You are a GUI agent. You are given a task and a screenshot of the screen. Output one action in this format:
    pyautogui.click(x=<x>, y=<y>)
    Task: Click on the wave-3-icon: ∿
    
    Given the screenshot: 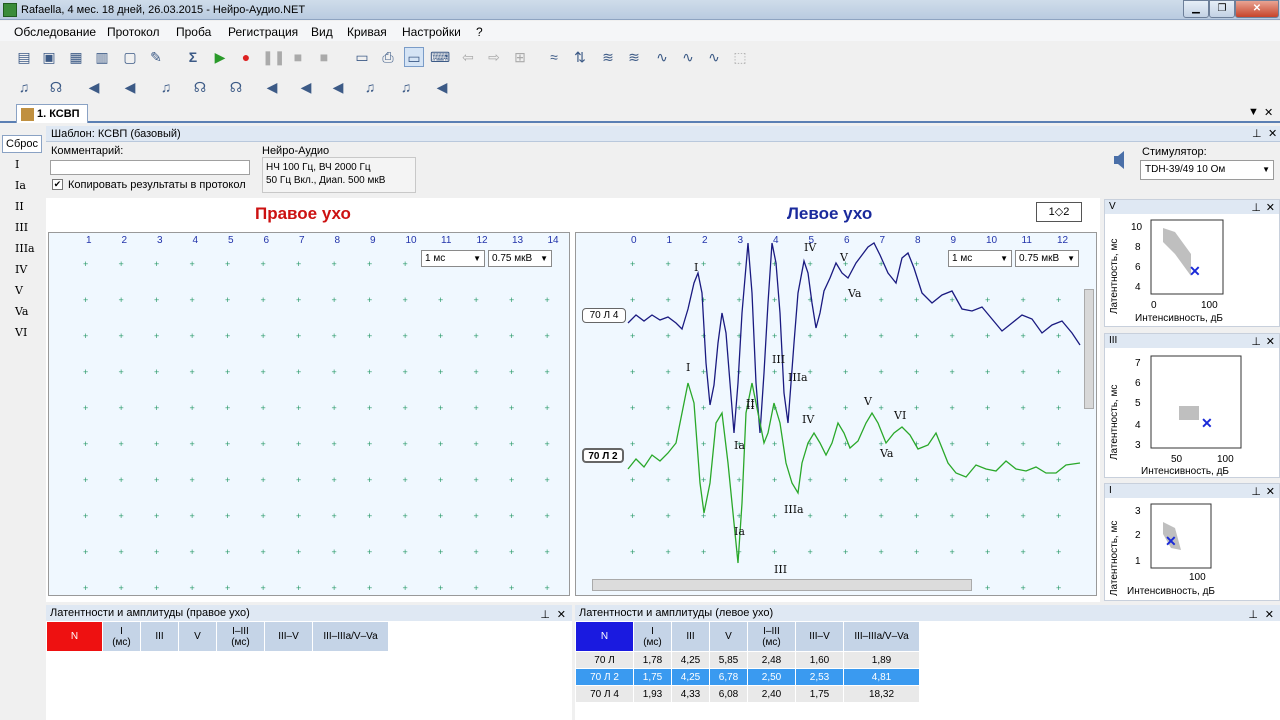 What is the action you would take?
    pyautogui.click(x=662, y=57)
    